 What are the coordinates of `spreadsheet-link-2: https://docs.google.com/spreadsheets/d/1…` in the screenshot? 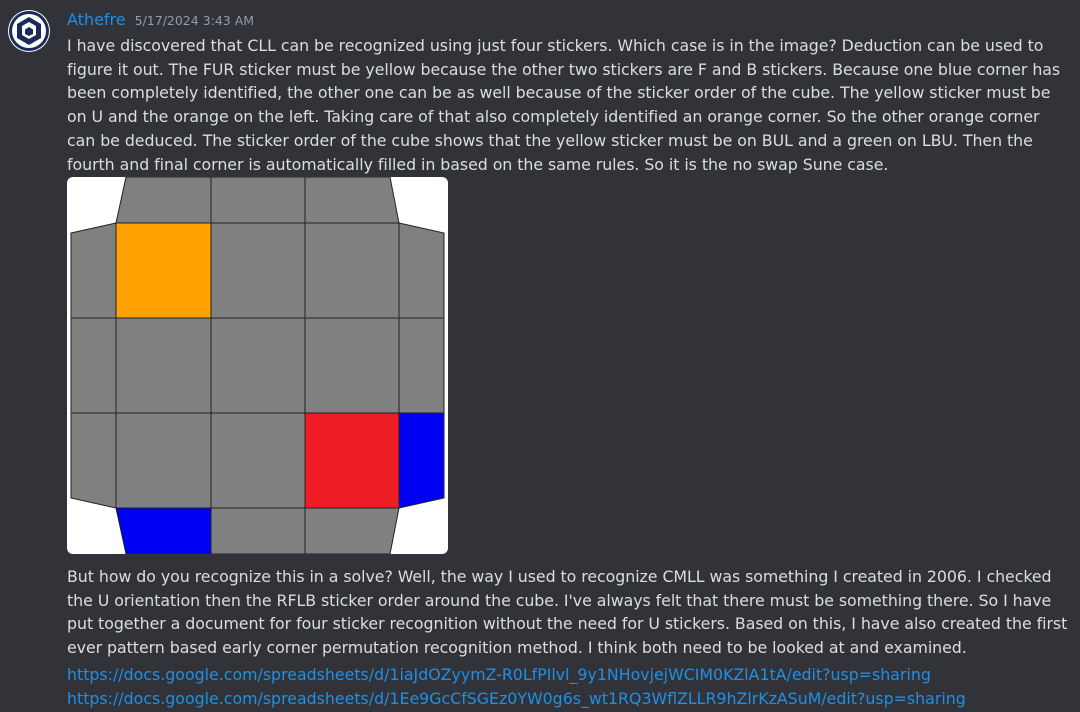 It's located at (516, 699).